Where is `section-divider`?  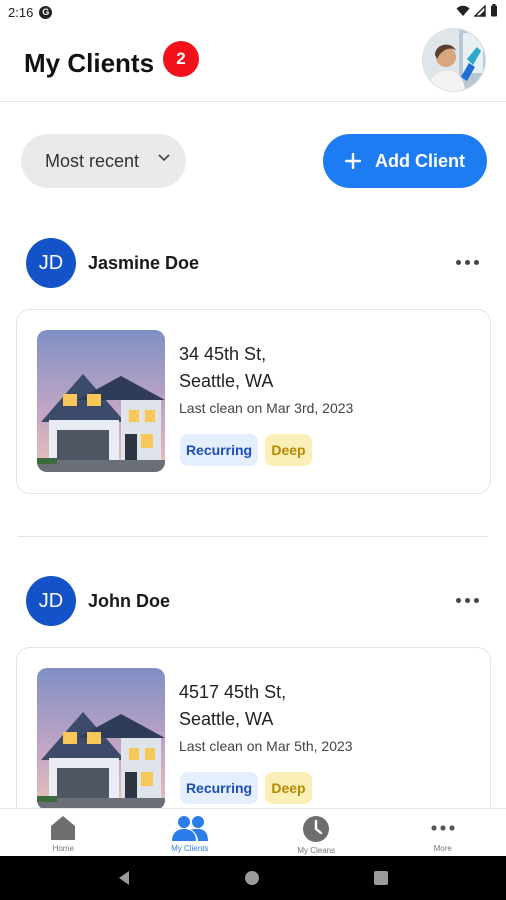
section-divider is located at coordinates (253, 536).